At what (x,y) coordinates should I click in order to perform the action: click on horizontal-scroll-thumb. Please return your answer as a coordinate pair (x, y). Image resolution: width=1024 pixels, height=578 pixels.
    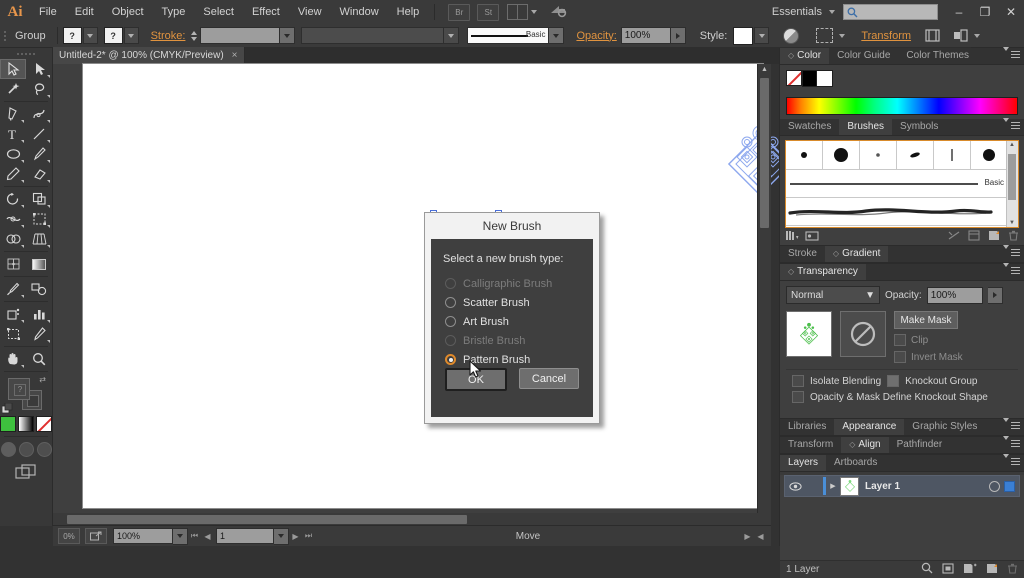
    Looking at the image, I should click on (267, 519).